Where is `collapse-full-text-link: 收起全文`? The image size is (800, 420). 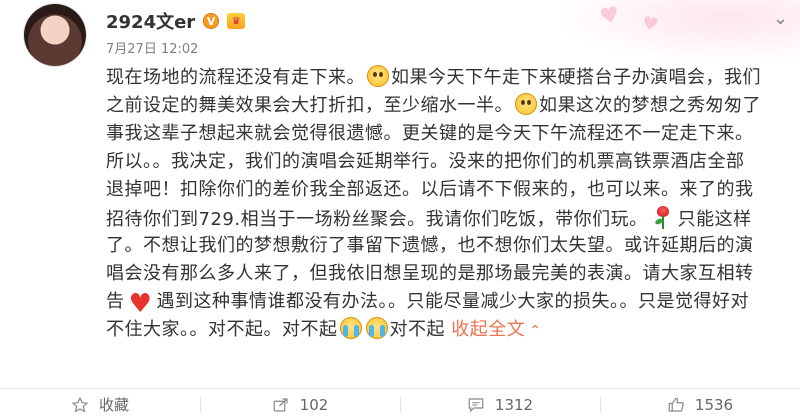 collapse-full-text-link: 收起全文 is located at coordinates (488, 329).